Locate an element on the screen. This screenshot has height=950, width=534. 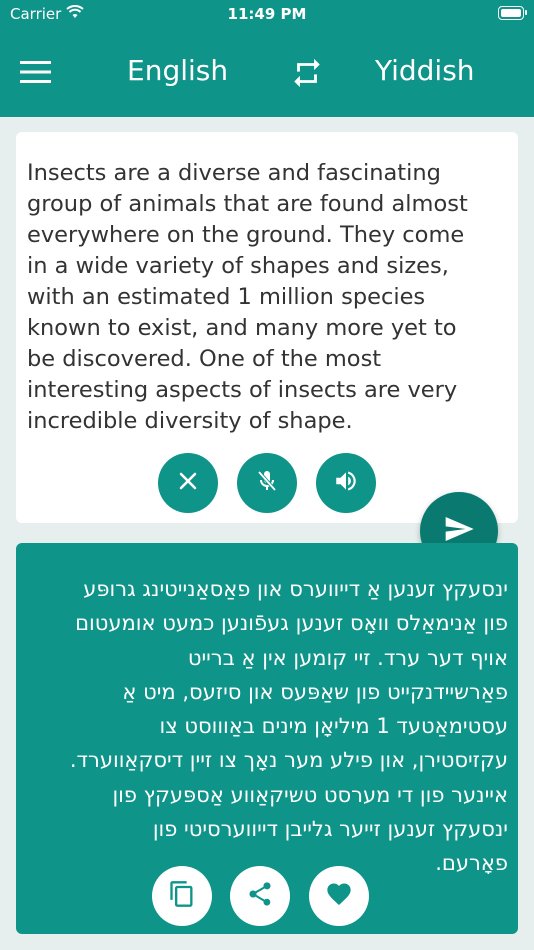
copy-icon is located at coordinates (182, 896).